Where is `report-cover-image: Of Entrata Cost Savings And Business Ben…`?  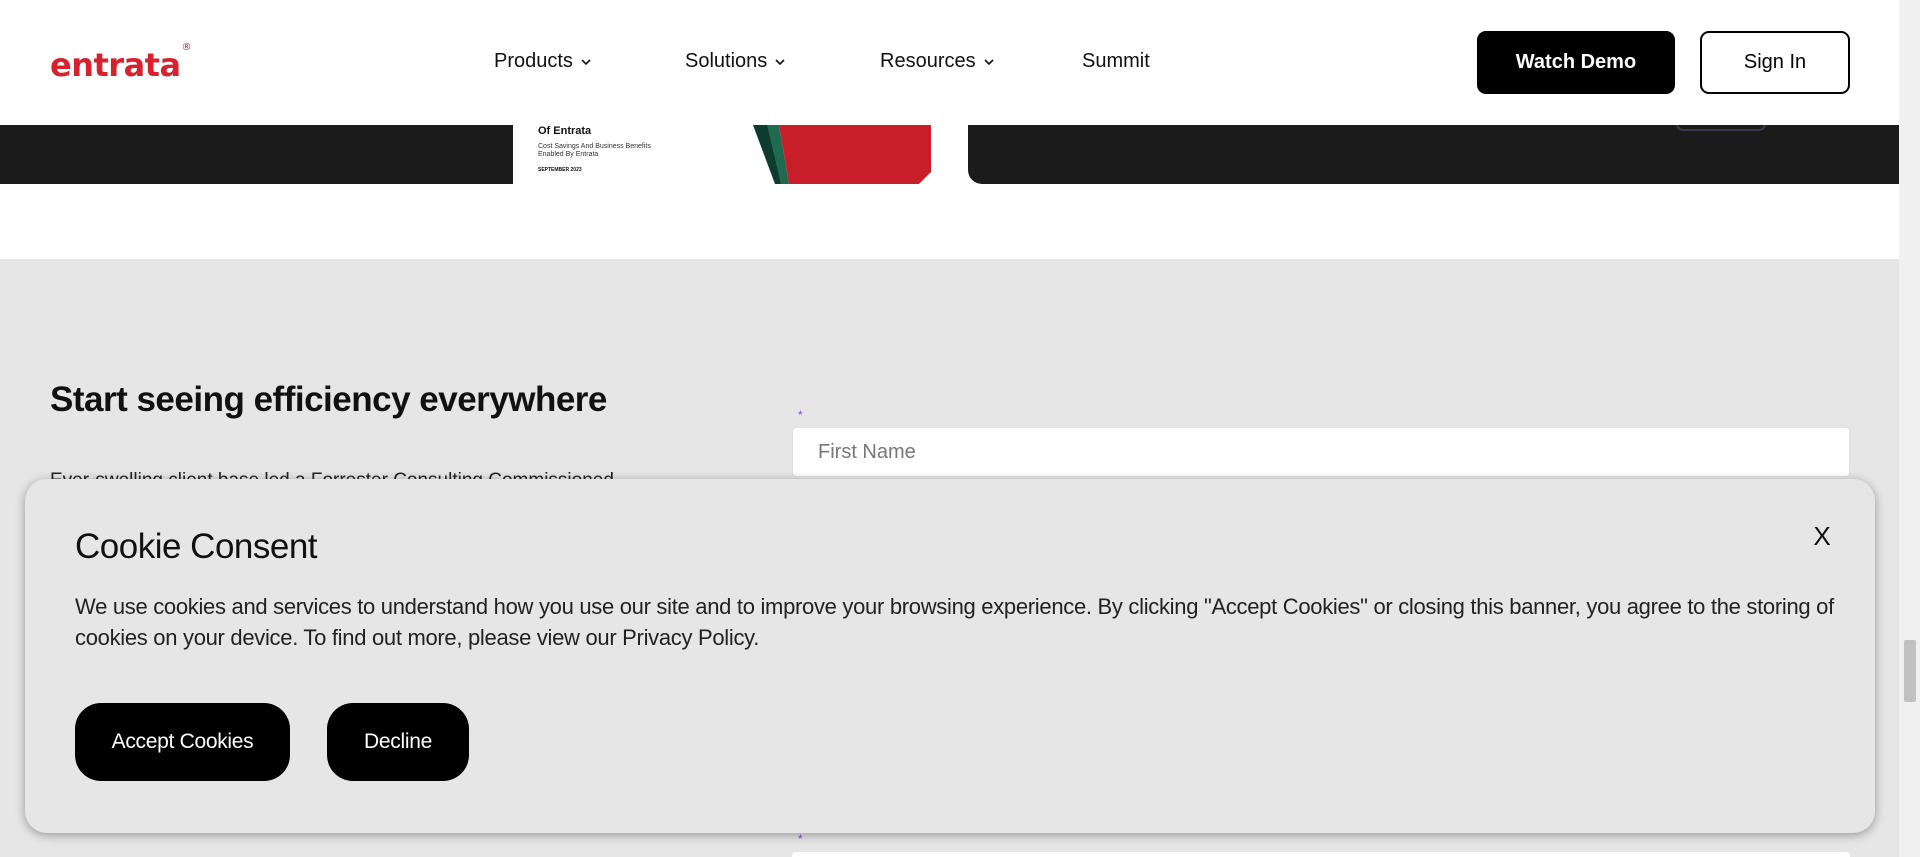 report-cover-image: Of Entrata Cost Savings And Business Ben… is located at coordinates (722, 154).